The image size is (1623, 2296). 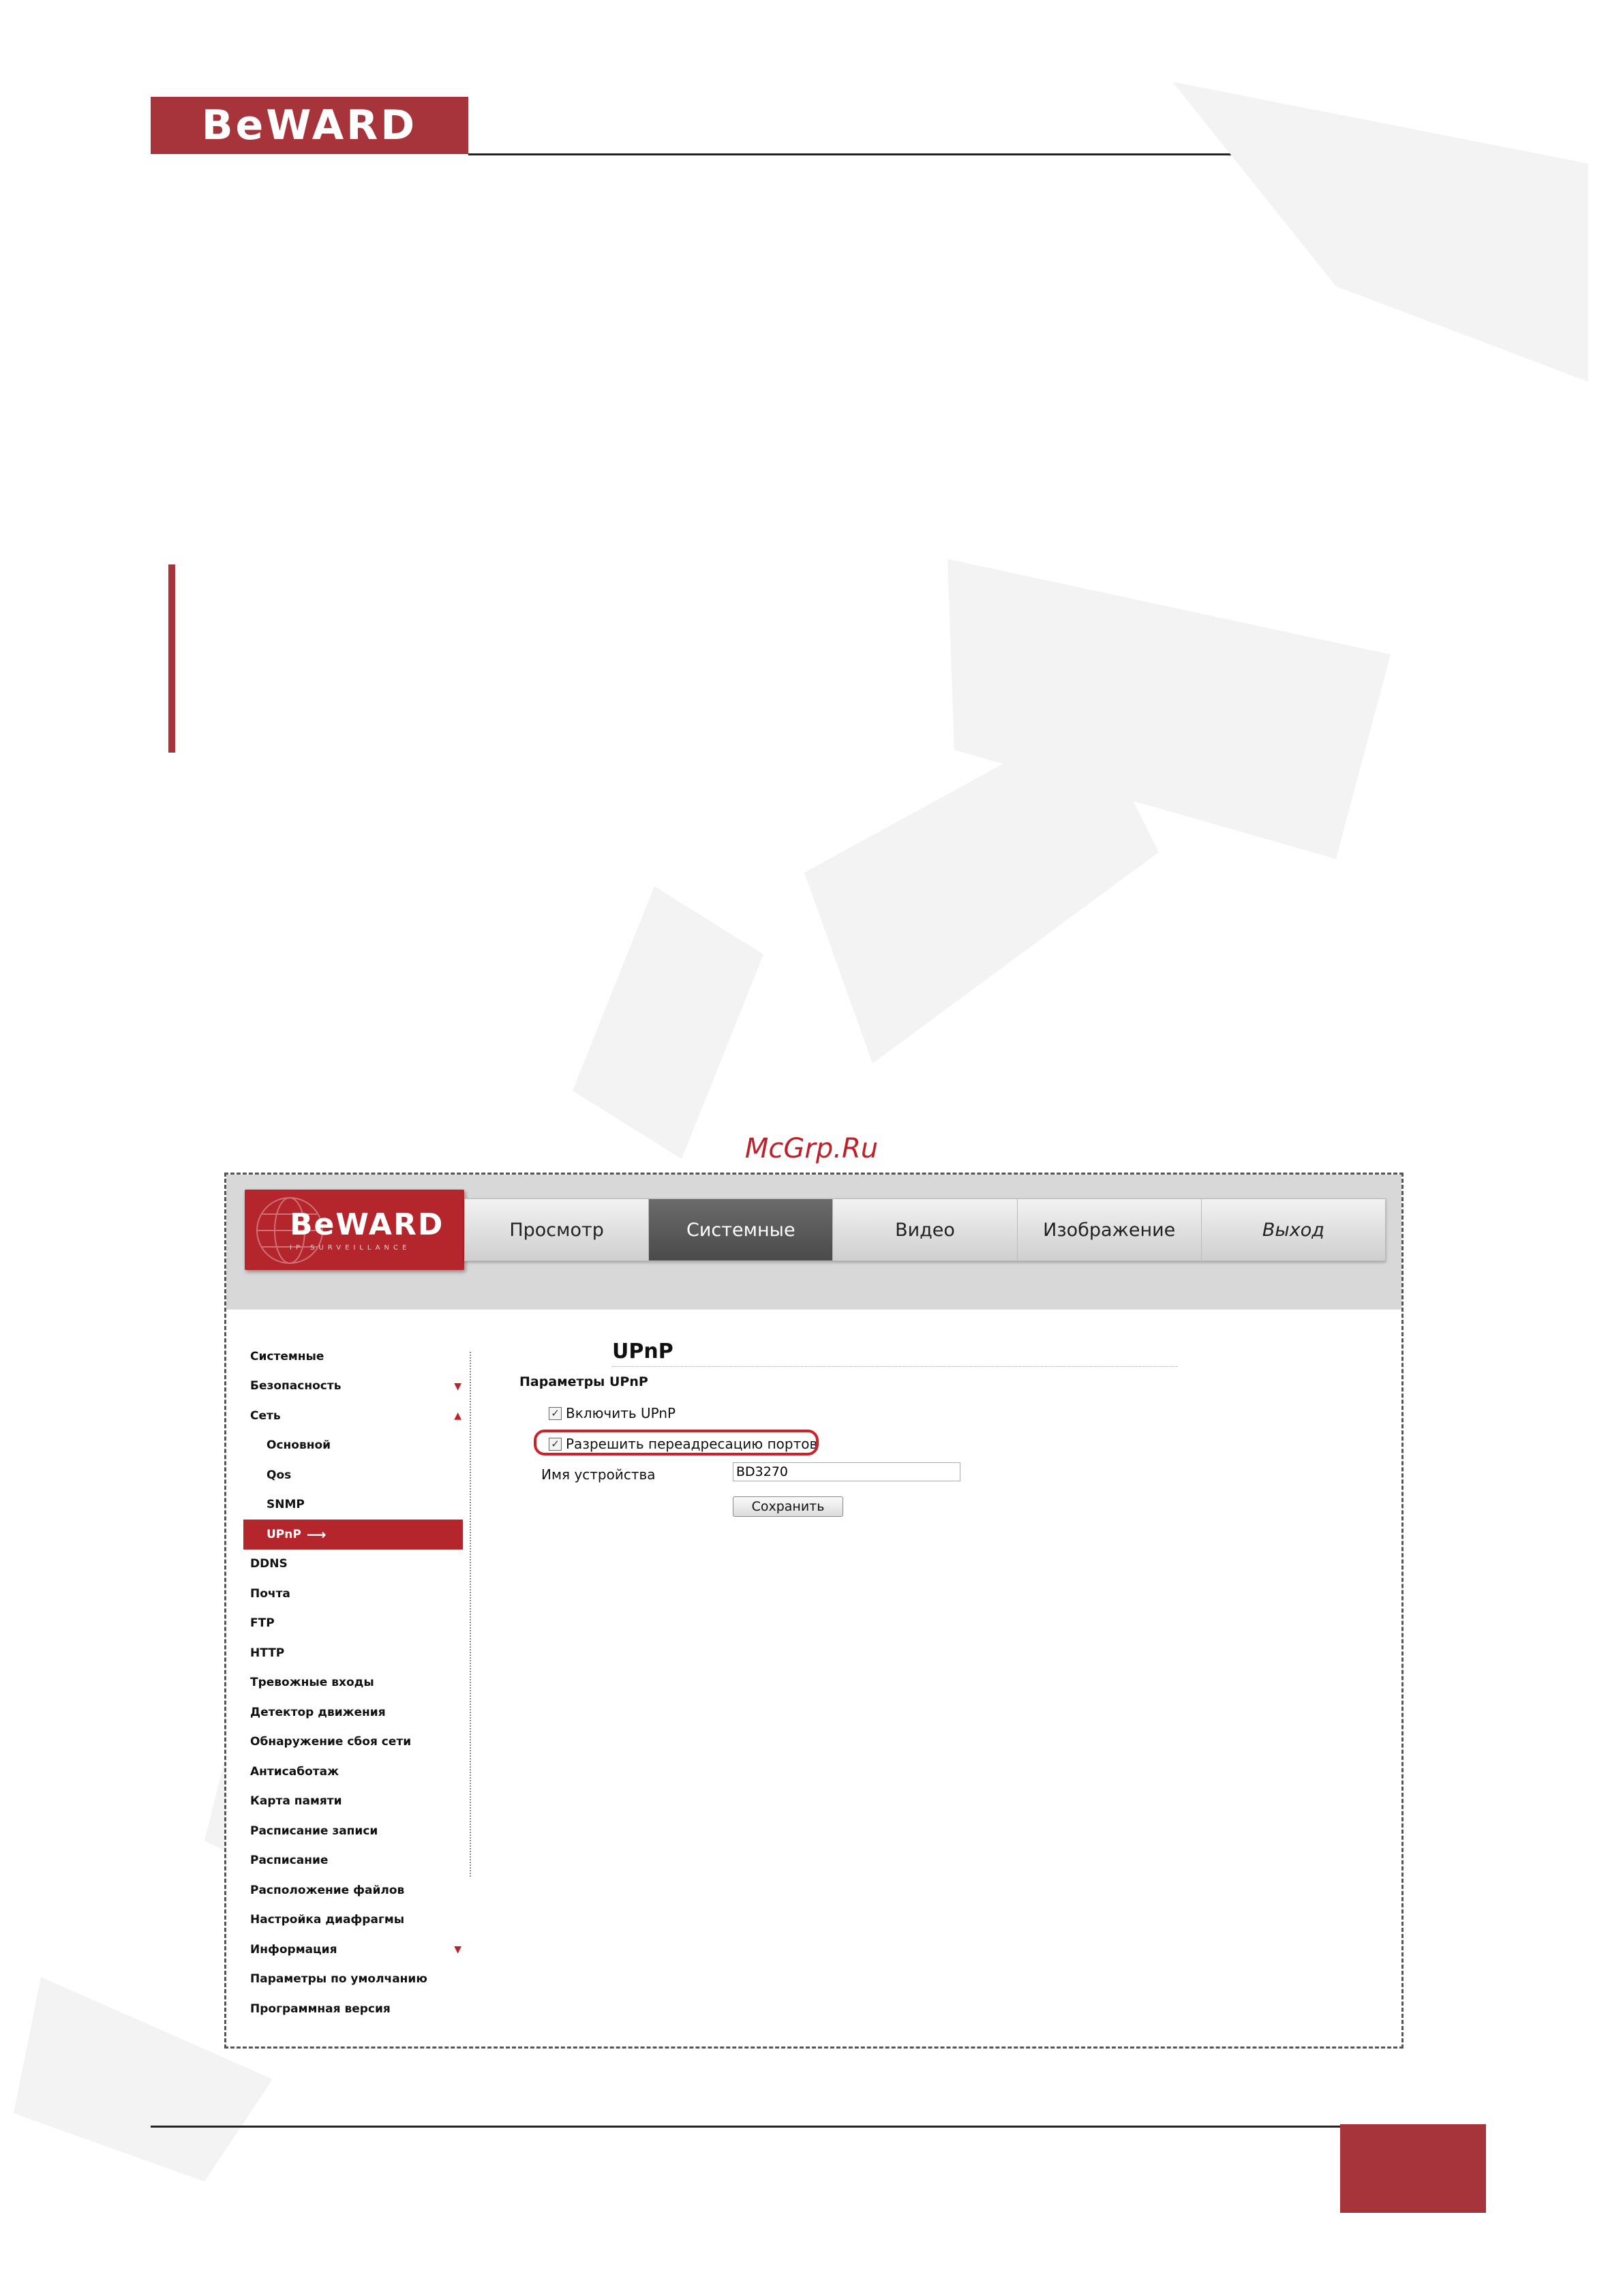 What do you see at coordinates (458, 1415) in the screenshot?
I see `collapse-arrow-icon: ▲` at bounding box center [458, 1415].